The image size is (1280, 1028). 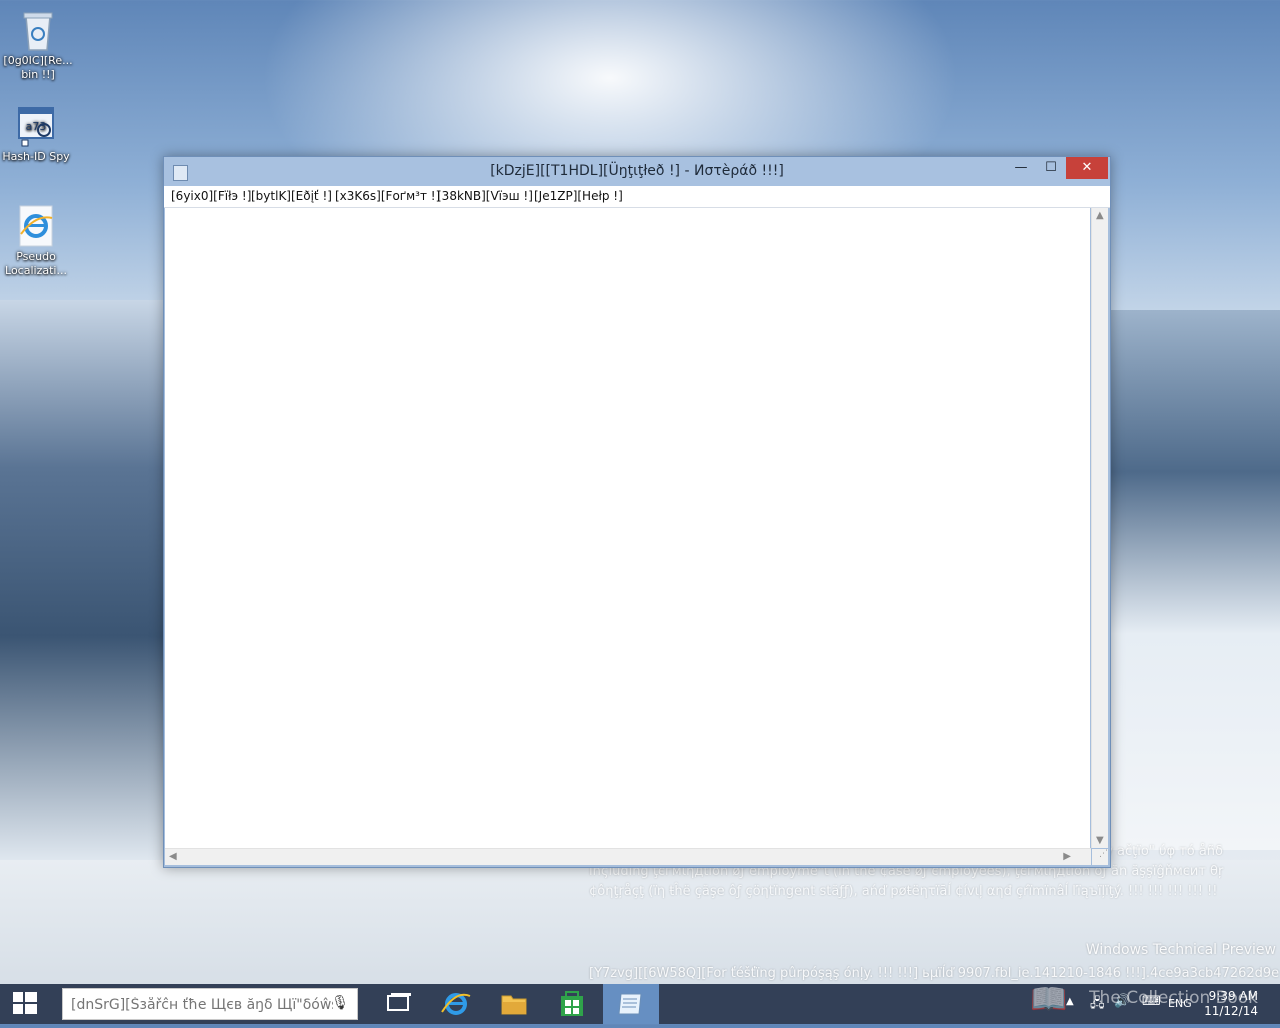 I want to click on menu-file: [6yix0][Fïłэ !], so click(x=211, y=196).